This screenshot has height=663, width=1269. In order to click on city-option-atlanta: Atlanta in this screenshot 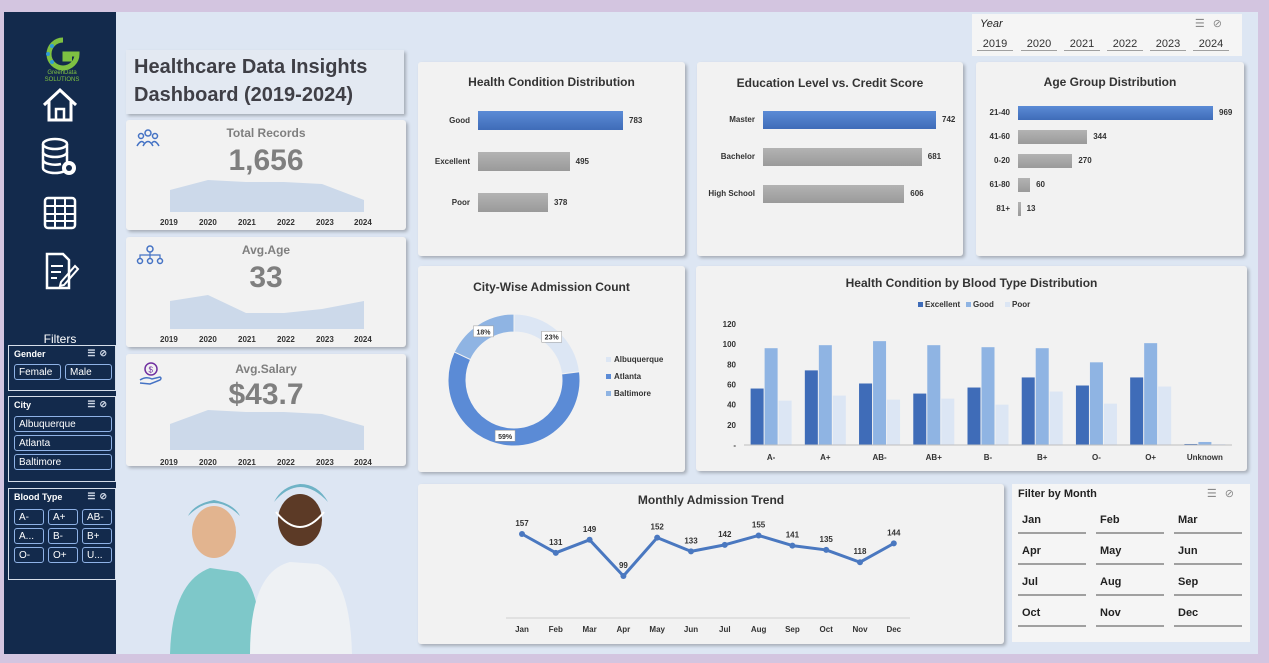, I will do `click(63, 443)`.